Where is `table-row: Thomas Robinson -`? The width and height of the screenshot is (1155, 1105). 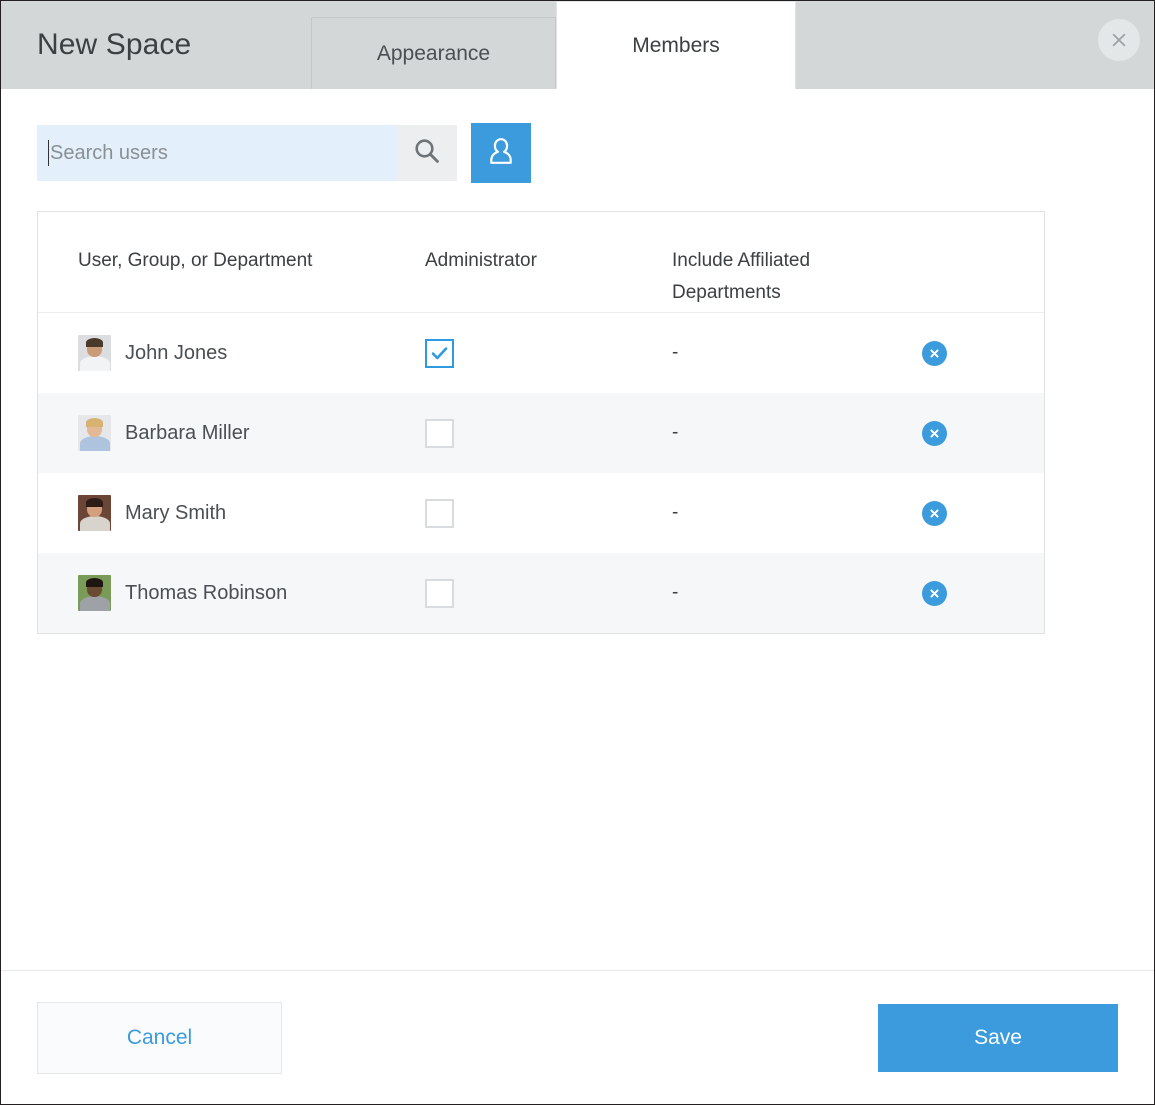 table-row: Thomas Robinson - is located at coordinates (541, 593).